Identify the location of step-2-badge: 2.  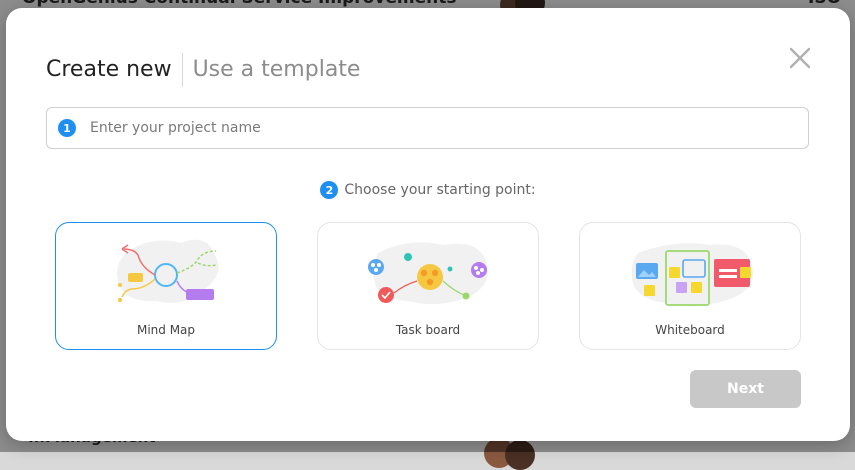
(329, 190).